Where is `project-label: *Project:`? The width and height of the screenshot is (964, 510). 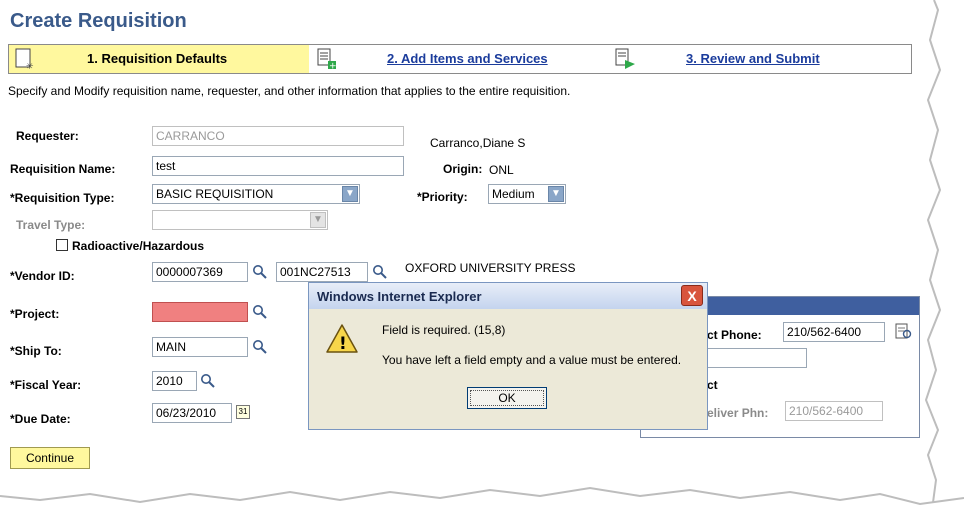 project-label: *Project: is located at coordinates (35, 314).